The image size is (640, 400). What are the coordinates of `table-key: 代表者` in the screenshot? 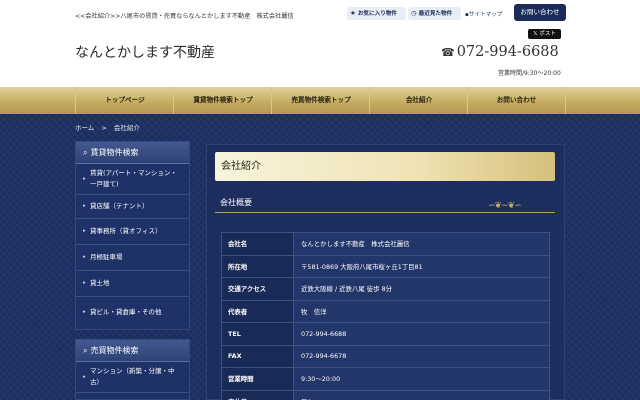 It's located at (257, 311).